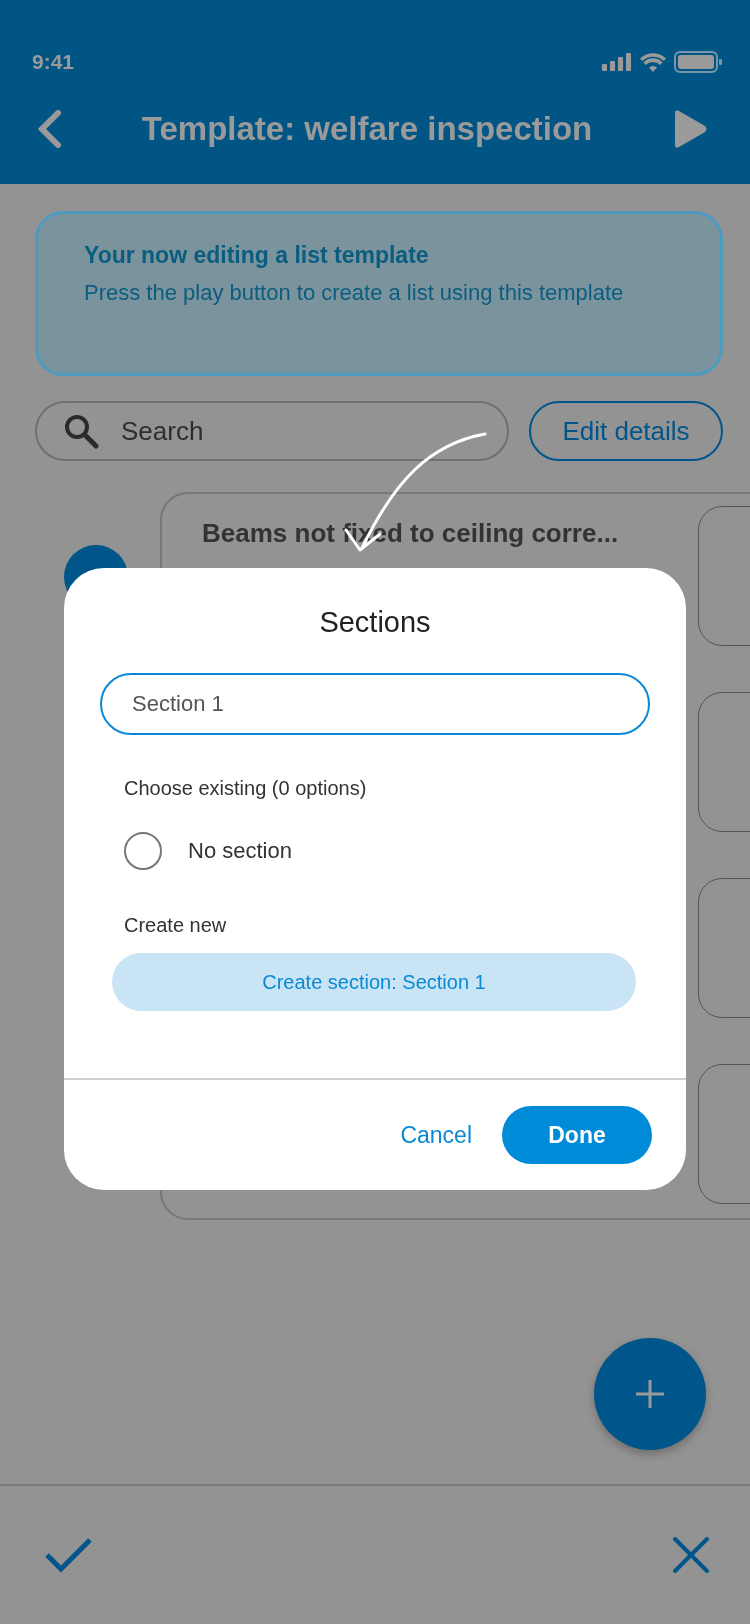  Describe the element at coordinates (617, 62) in the screenshot. I see `signal-icon` at that location.